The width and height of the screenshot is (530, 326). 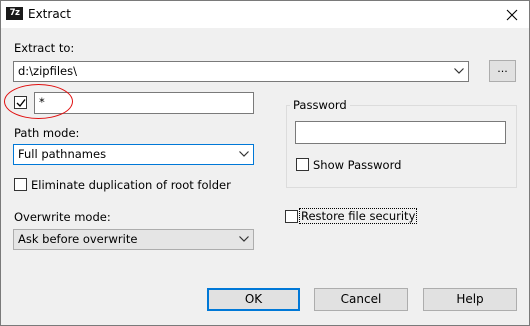 I want to click on cancel-button: Cancel, so click(x=361, y=299).